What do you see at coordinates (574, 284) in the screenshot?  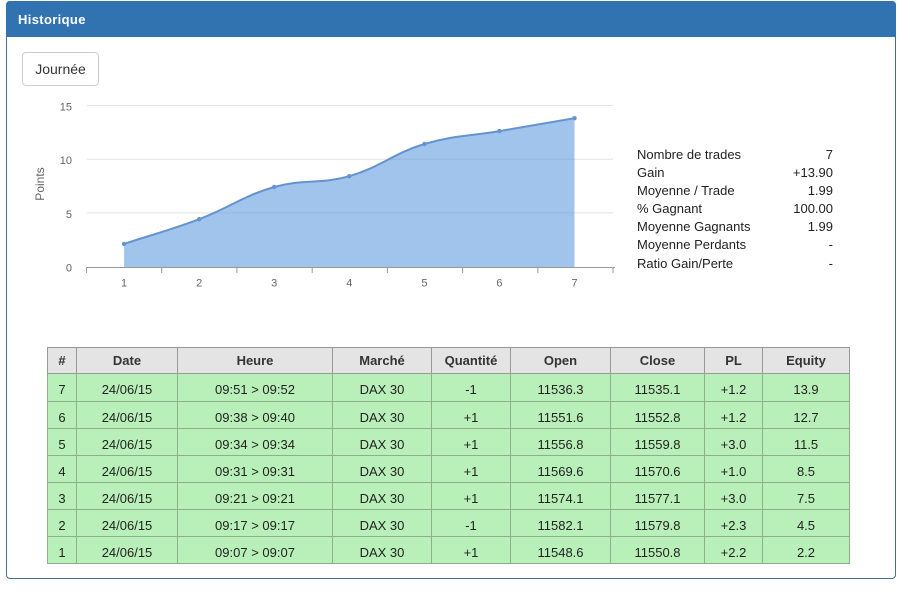 I see `svg-text: 7` at bounding box center [574, 284].